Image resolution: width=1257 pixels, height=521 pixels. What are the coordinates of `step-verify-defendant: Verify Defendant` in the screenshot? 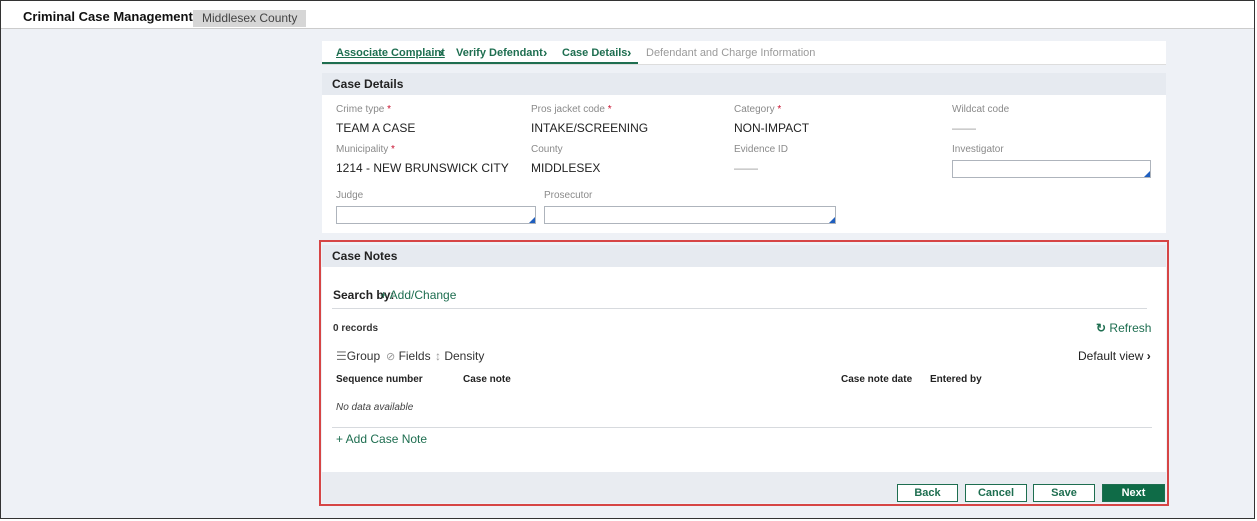 It's located at (499, 53).